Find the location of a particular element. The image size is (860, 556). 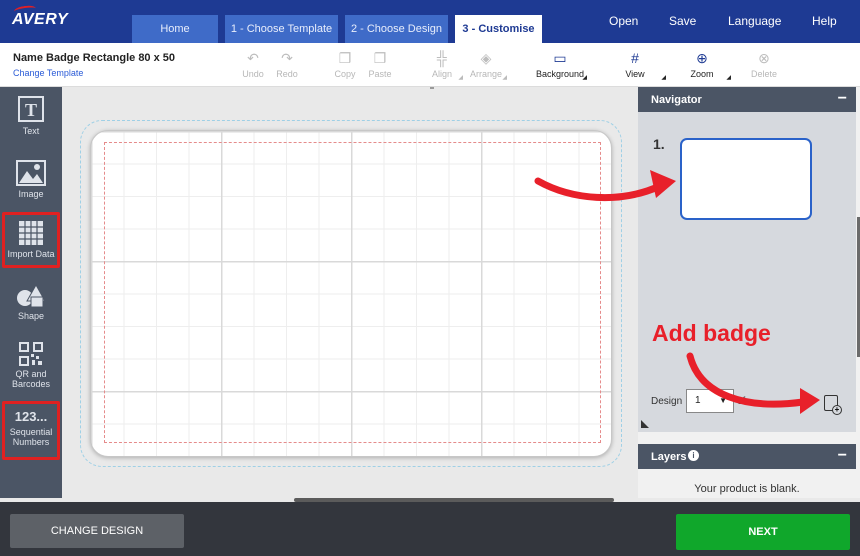

sidebar-item-shape: Shape is located at coordinates (31, 305).